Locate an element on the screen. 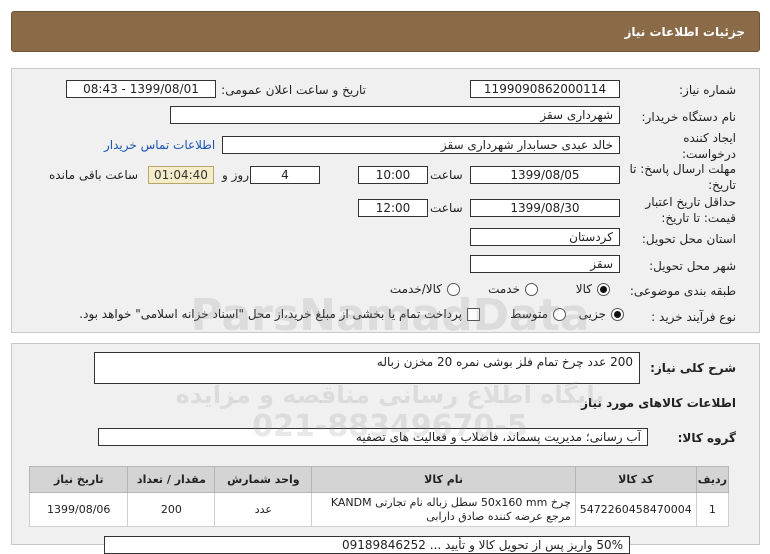 This screenshot has width=770, height=554. province-field: کردستان is located at coordinates (545, 237).